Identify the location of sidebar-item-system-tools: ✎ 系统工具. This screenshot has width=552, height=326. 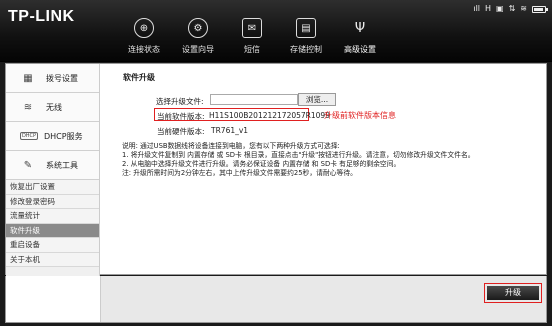
(52, 165).